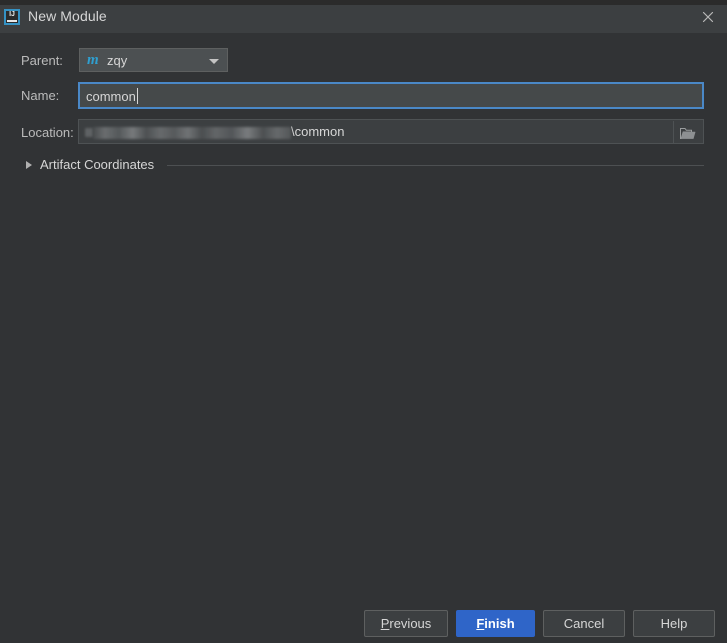 This screenshot has width=727, height=643. Describe the element at coordinates (499, 623) in the screenshot. I see `finish-button-label: inish` at that location.